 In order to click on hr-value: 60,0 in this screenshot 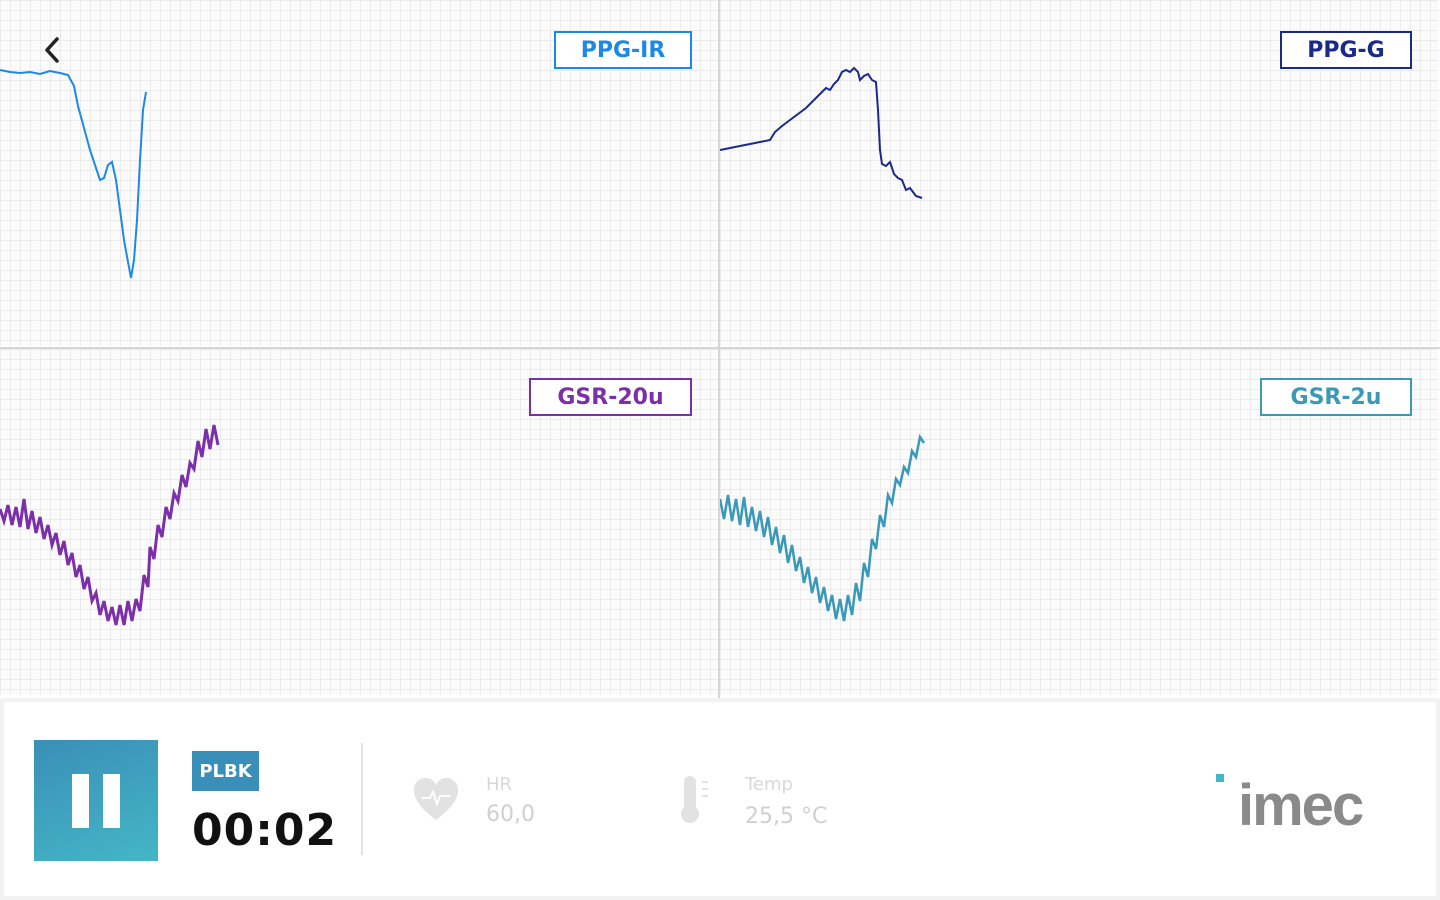, I will do `click(510, 814)`.